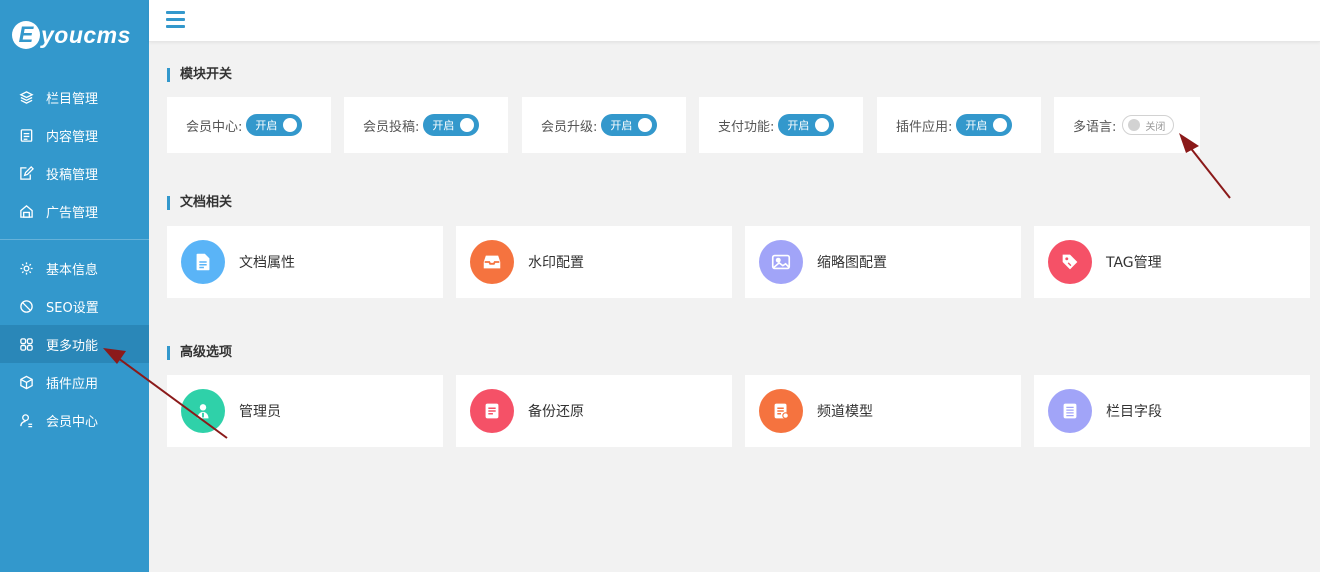  What do you see at coordinates (594, 411) in the screenshot?
I see `backup-restore-card: 备份还原` at bounding box center [594, 411].